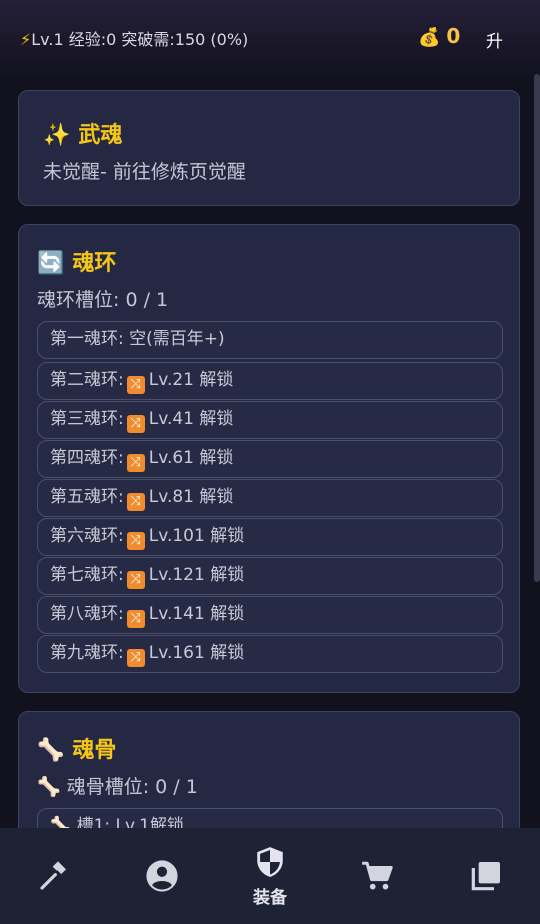  Describe the element at coordinates (494, 39) in the screenshot. I see `upgrade-button: 升` at that location.